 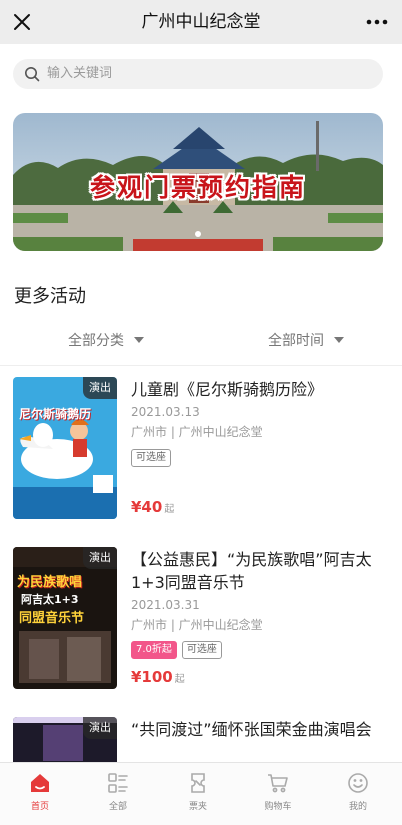 What do you see at coordinates (296, 341) in the screenshot?
I see `time-filter-label: 全部时间` at bounding box center [296, 341].